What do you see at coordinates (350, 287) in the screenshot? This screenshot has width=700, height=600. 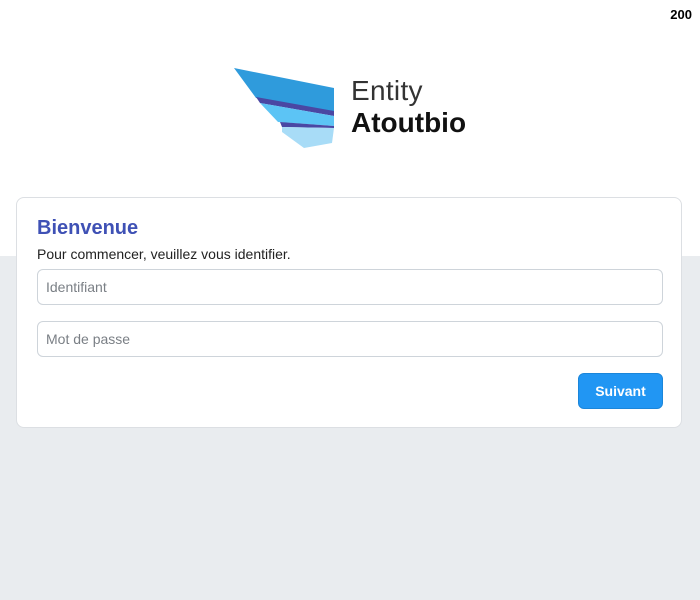 I see `username-input` at bounding box center [350, 287].